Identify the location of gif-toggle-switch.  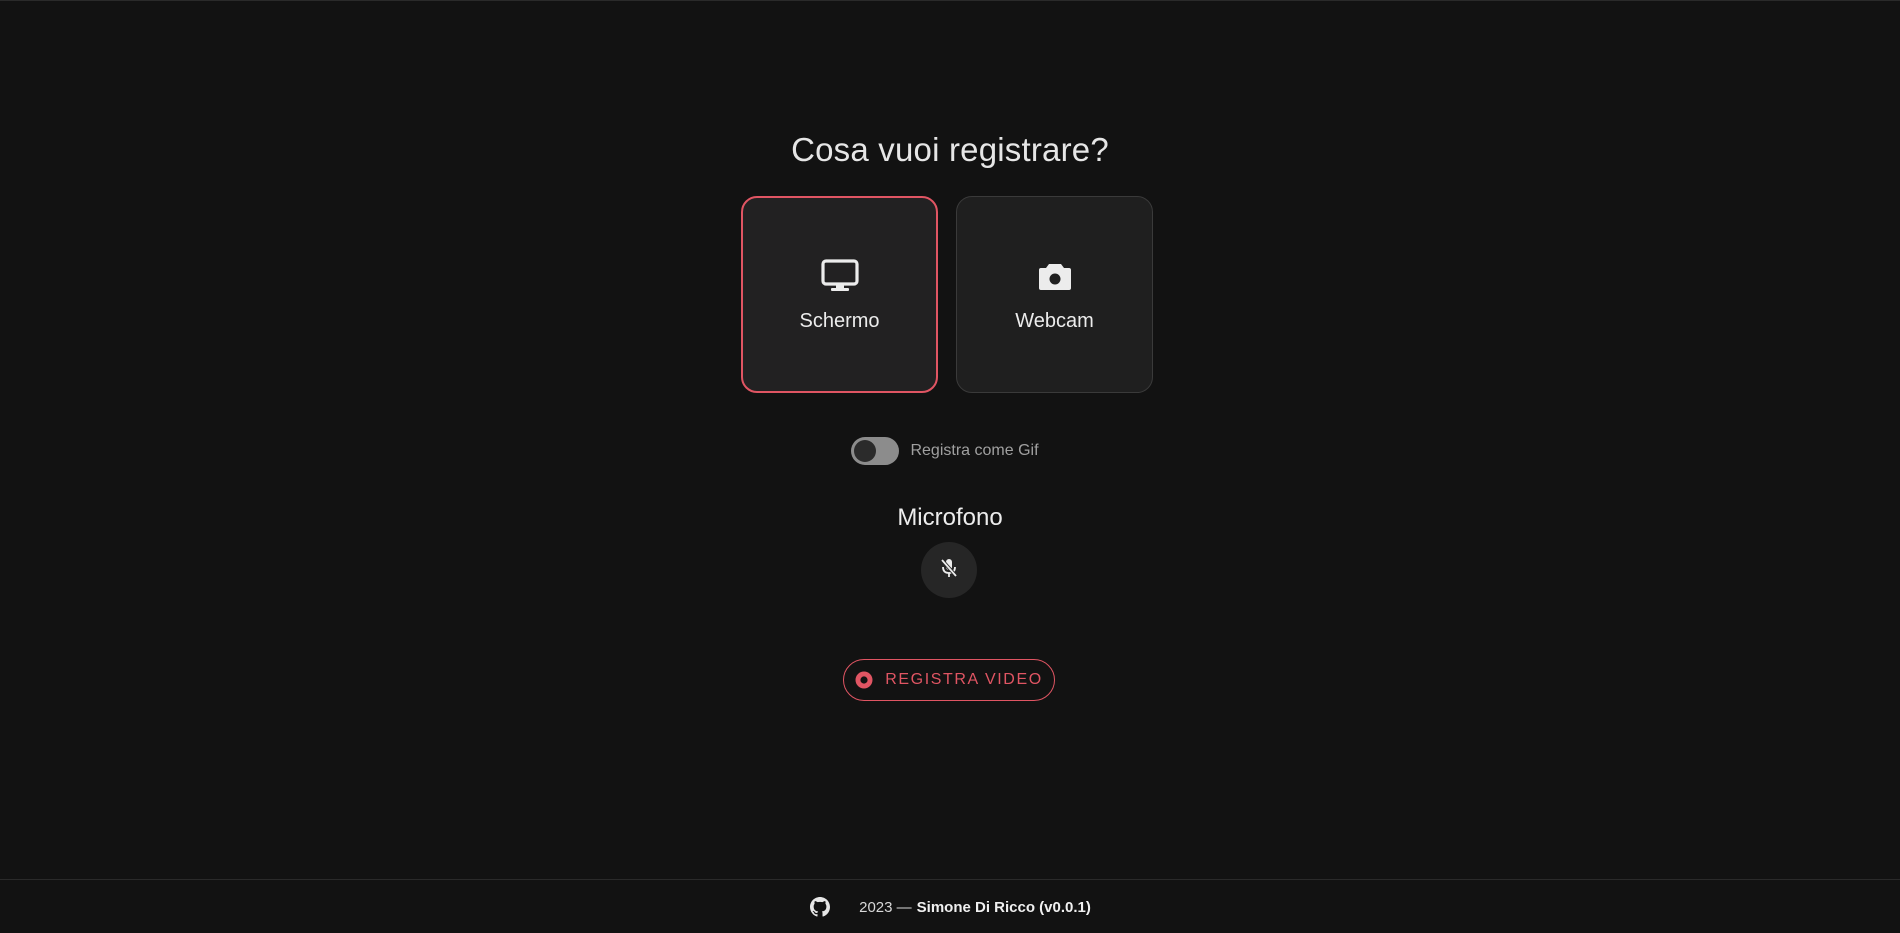
(875, 451).